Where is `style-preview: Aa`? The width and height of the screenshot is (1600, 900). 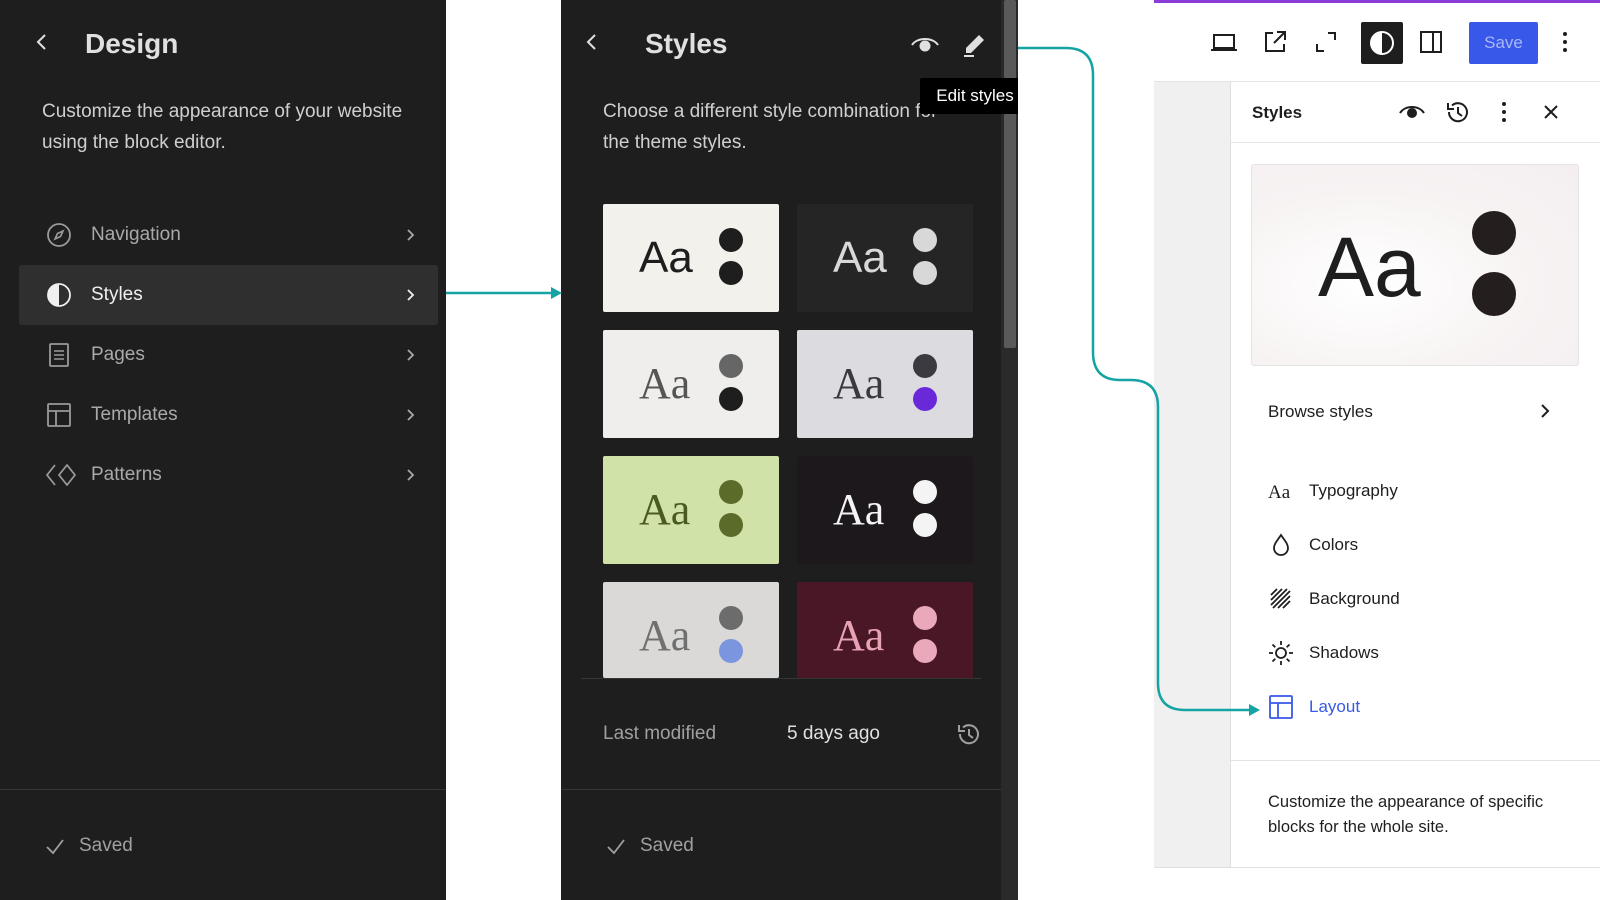 style-preview: Aa is located at coordinates (1415, 265).